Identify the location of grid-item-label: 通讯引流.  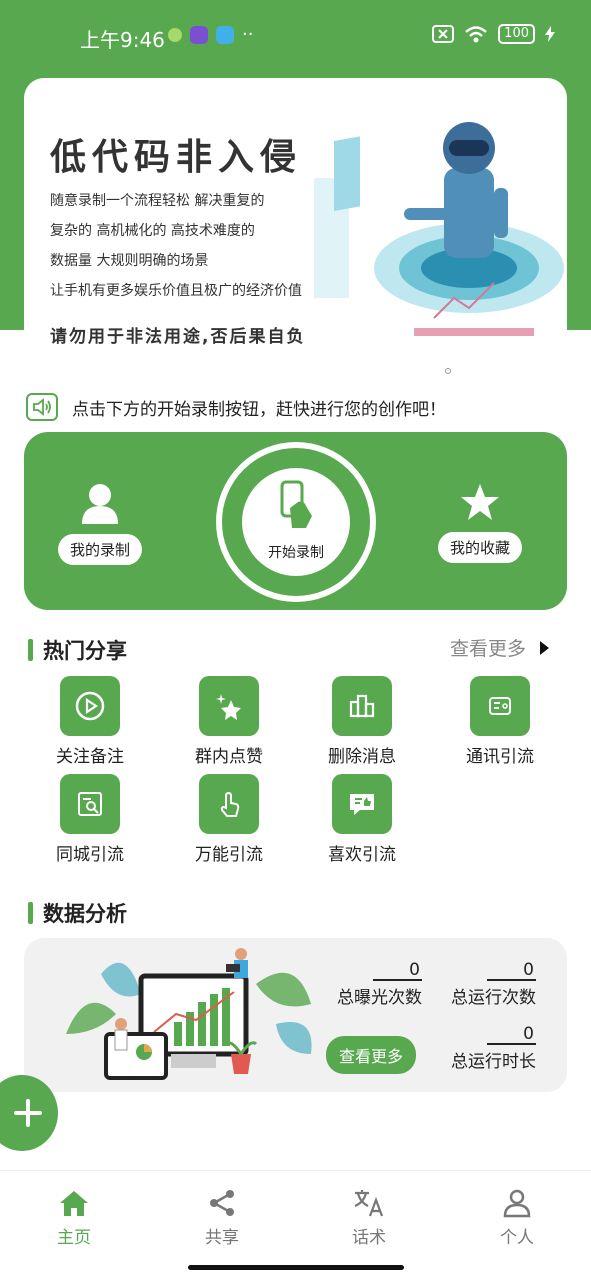
(500, 757).